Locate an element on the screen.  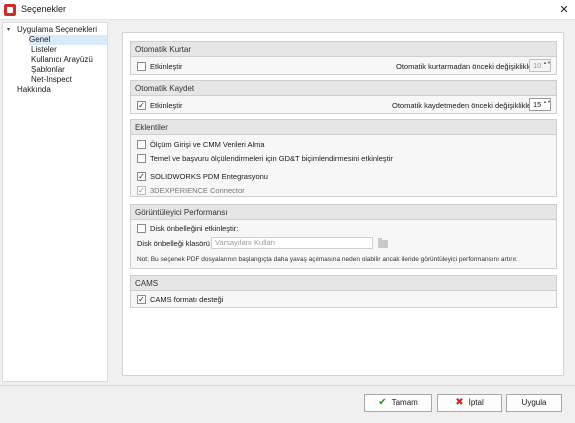
tree-item-templates: Şablonlar is located at coordinates (48, 70).